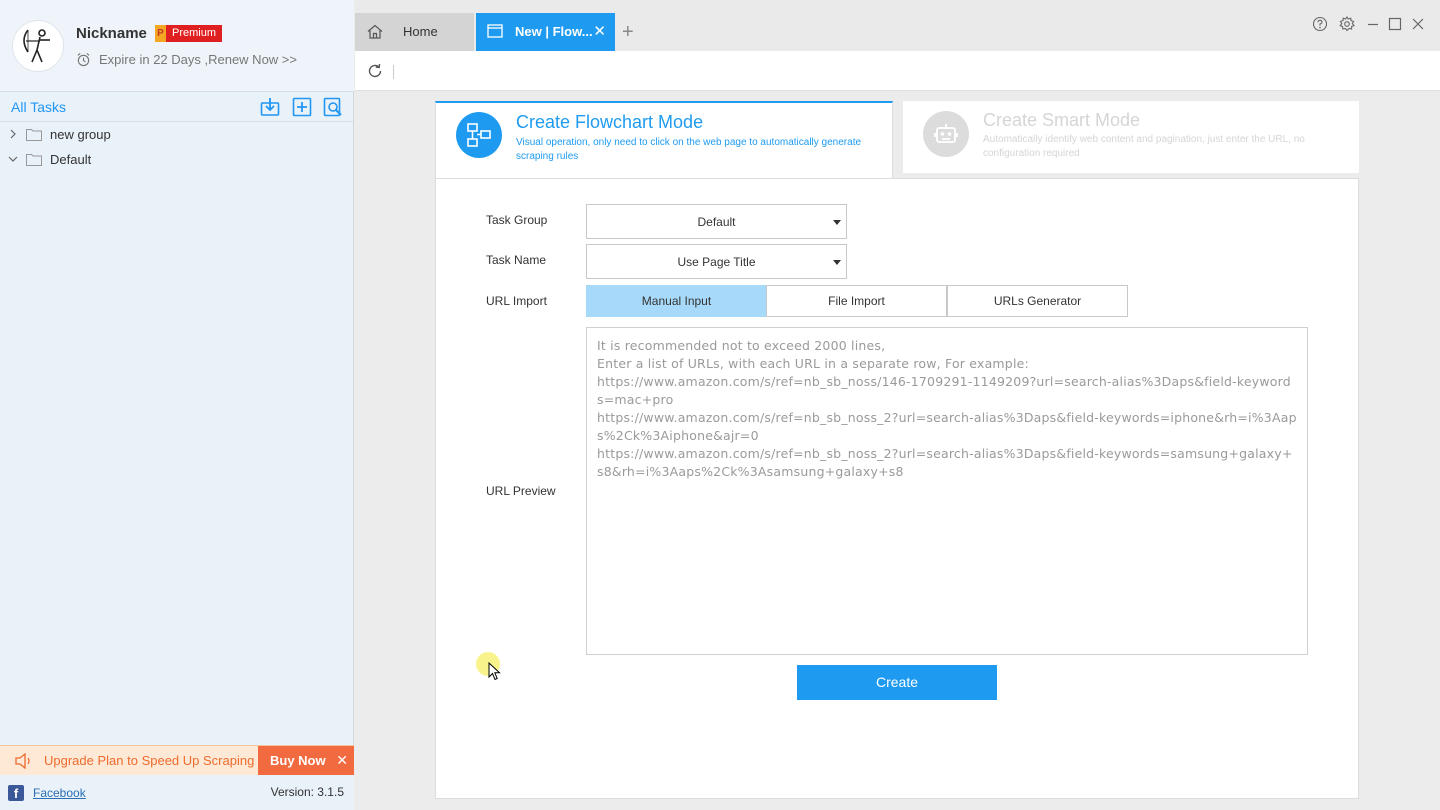 Image resolution: width=1440 pixels, height=810 pixels. I want to click on task-group-value: Default, so click(716, 222).